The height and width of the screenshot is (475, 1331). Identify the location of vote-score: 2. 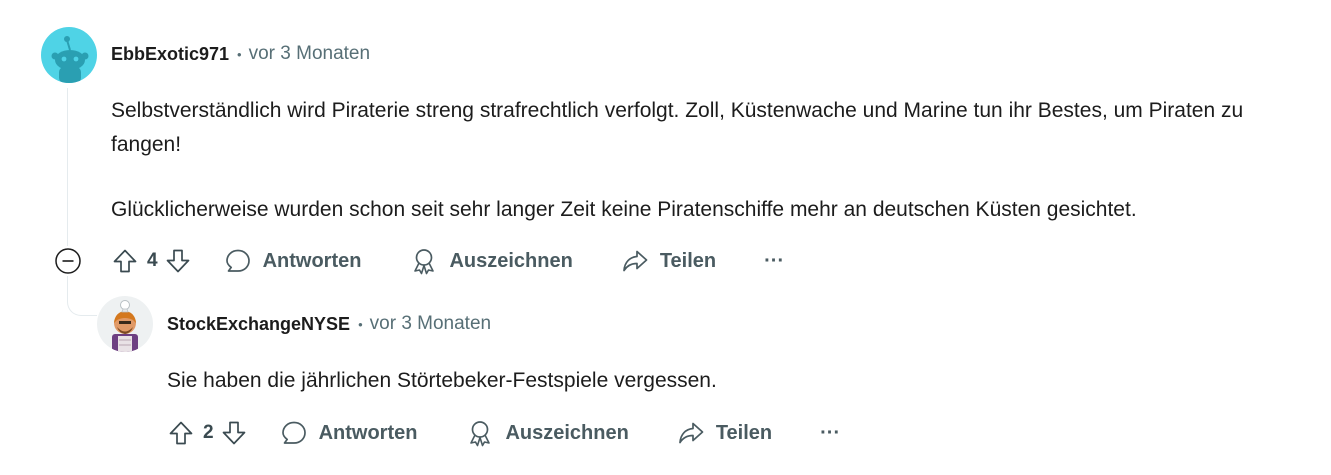
(208, 432).